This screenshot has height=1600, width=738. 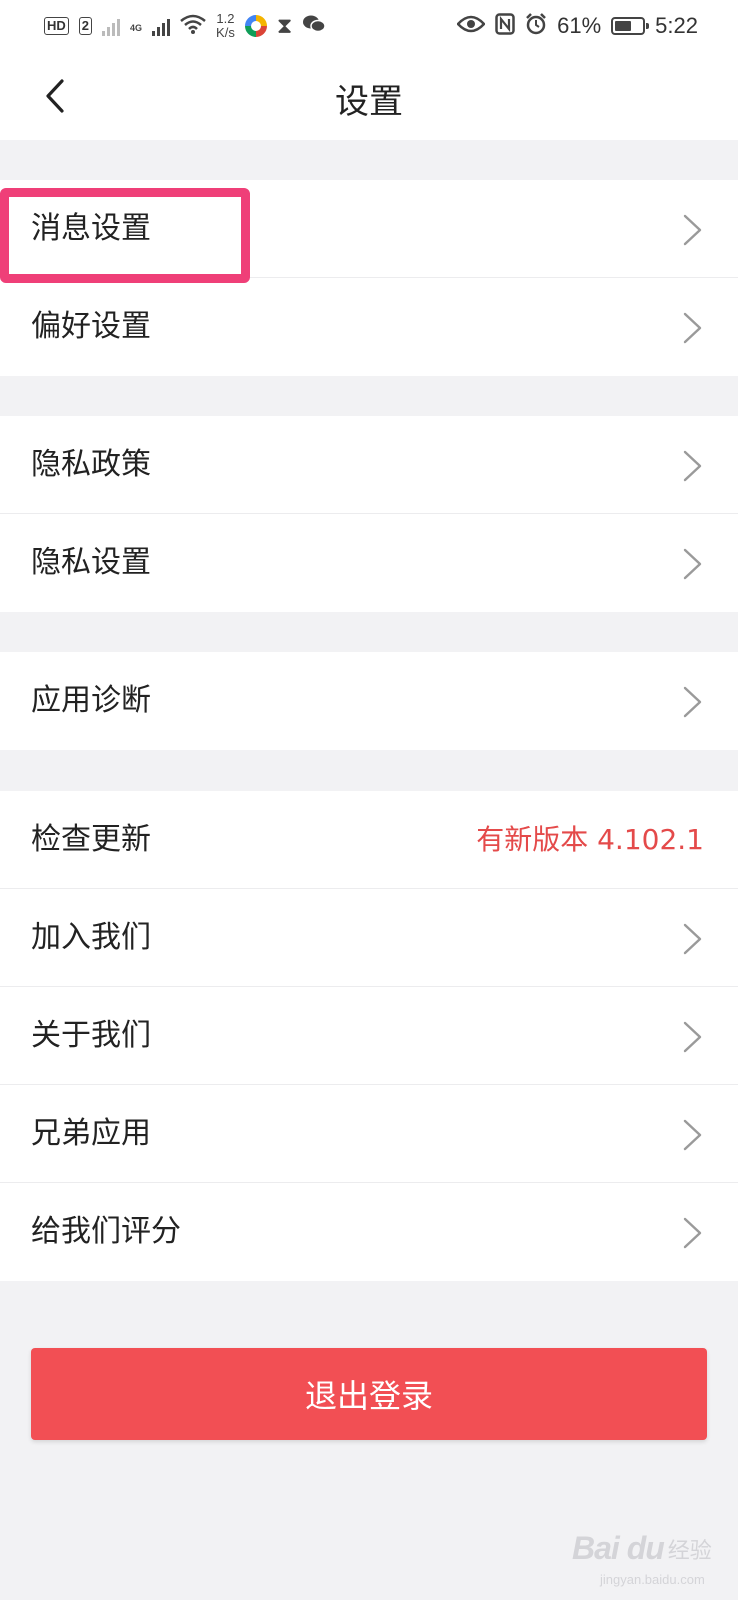 I want to click on signal-sim2-icon, so click(x=161, y=26).